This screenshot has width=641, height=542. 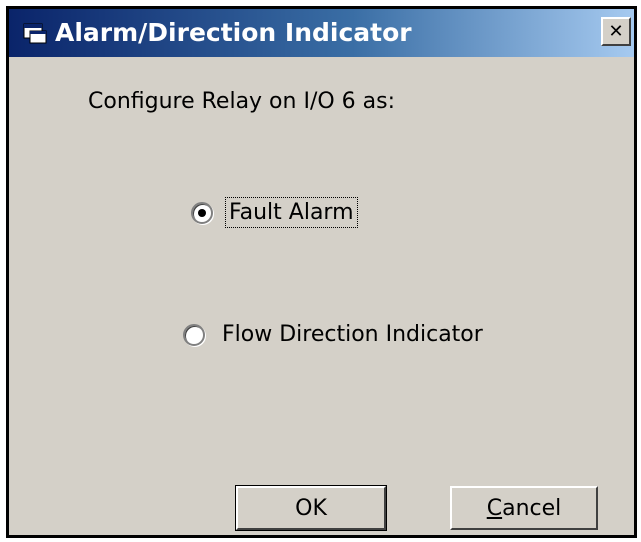 I want to click on radio-label-flow-direction: Flow Direction Indicator, so click(x=352, y=334).